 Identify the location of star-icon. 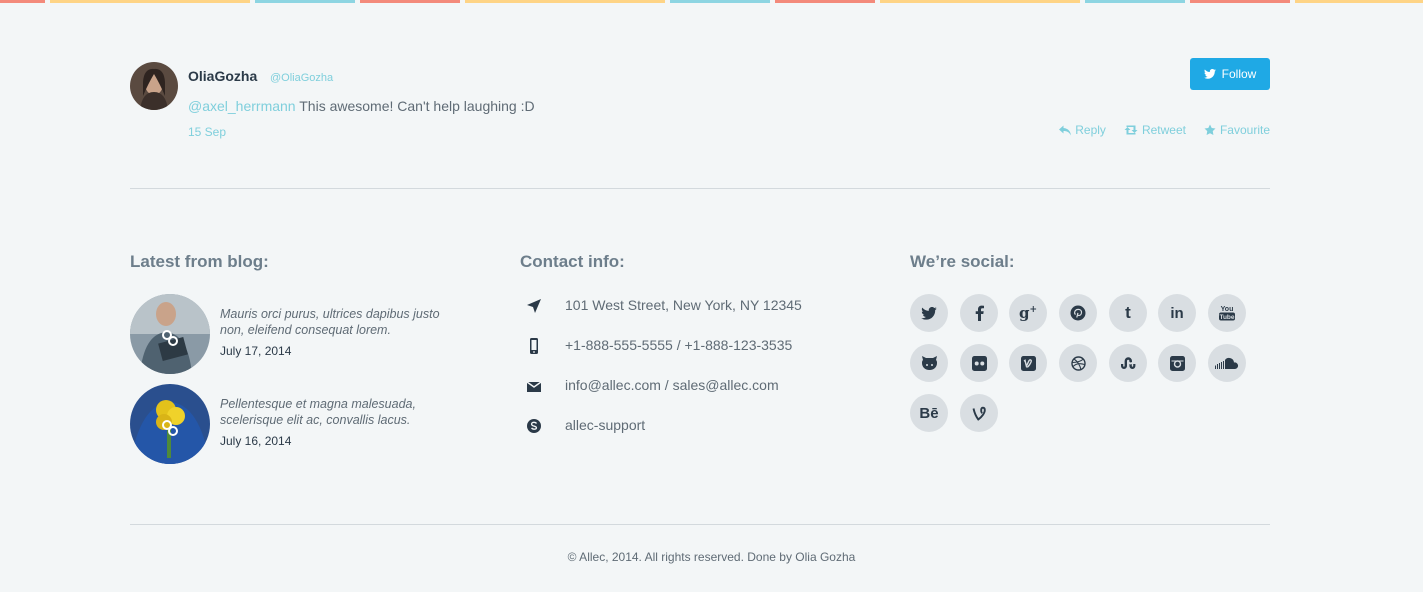
(1210, 129).